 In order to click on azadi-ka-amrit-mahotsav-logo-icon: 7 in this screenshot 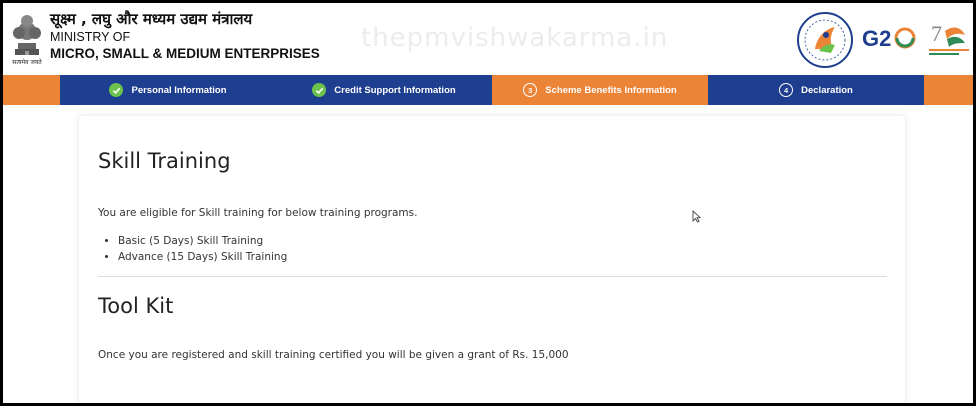, I will do `click(949, 41)`.